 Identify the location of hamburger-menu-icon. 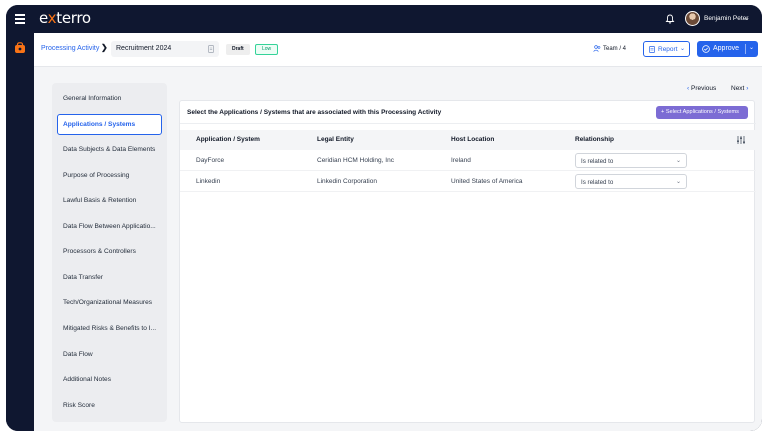
(20, 19).